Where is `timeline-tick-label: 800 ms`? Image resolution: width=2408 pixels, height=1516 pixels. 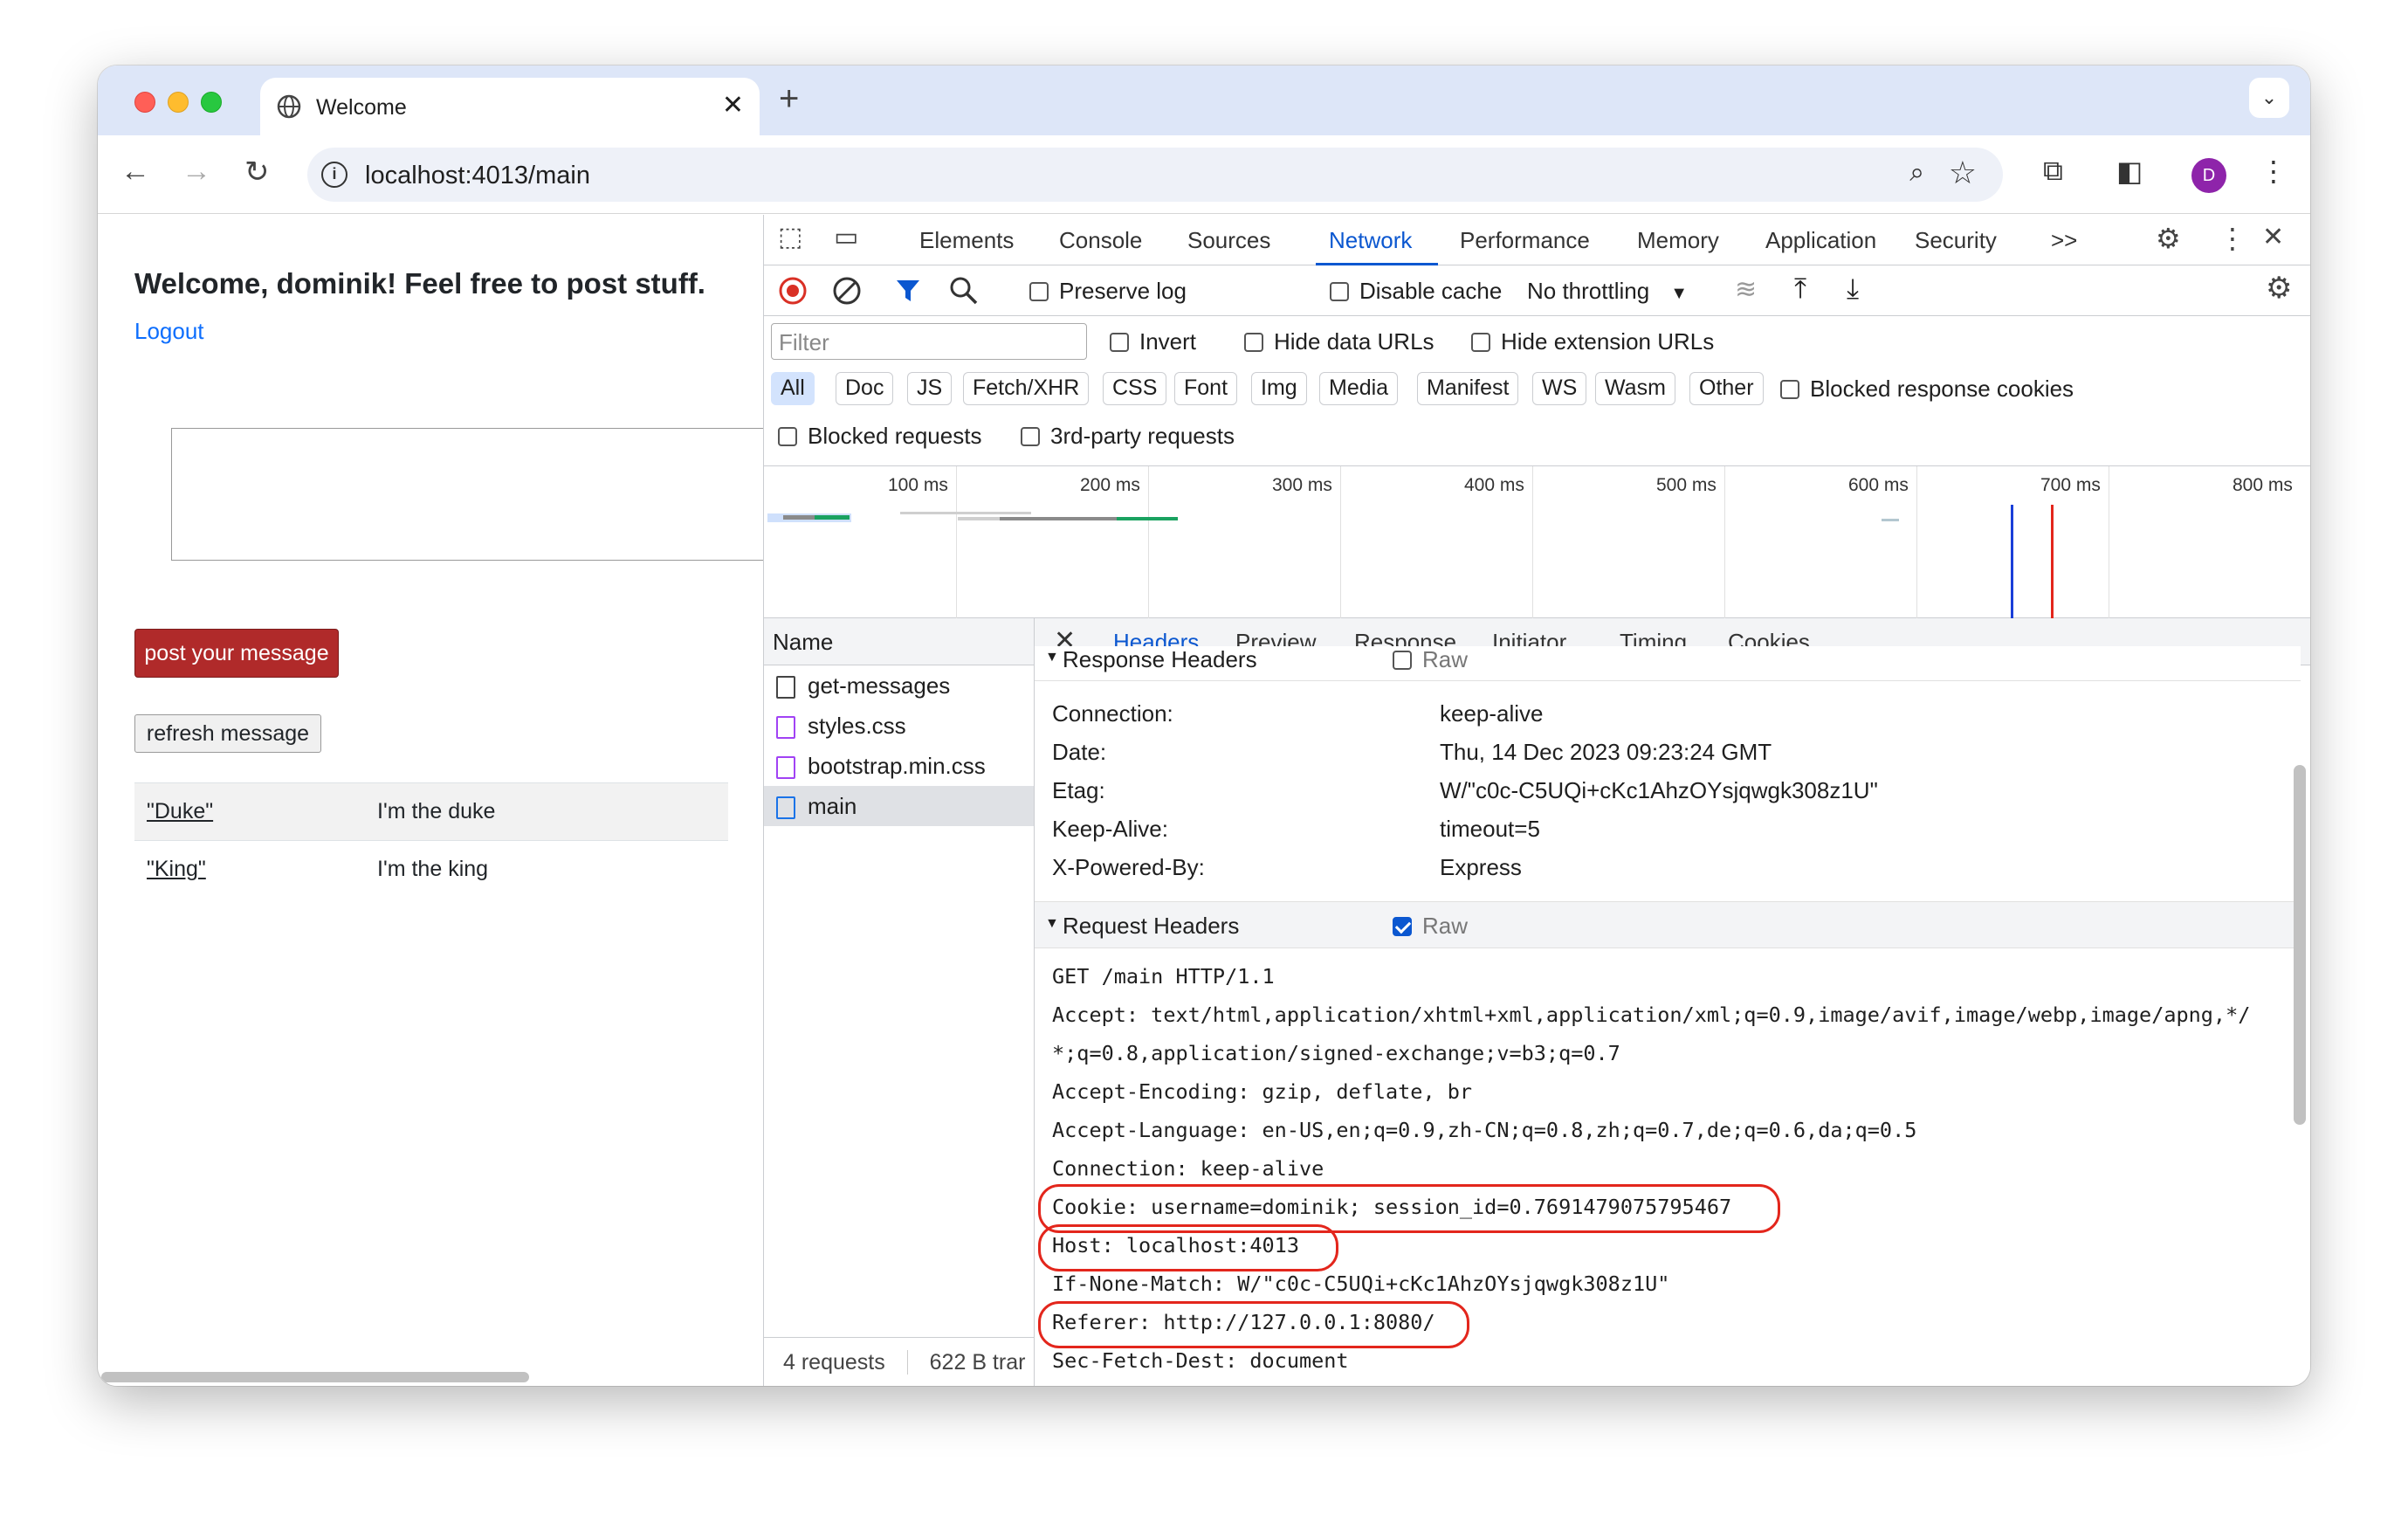
timeline-tick-label: 800 ms is located at coordinates (2263, 485).